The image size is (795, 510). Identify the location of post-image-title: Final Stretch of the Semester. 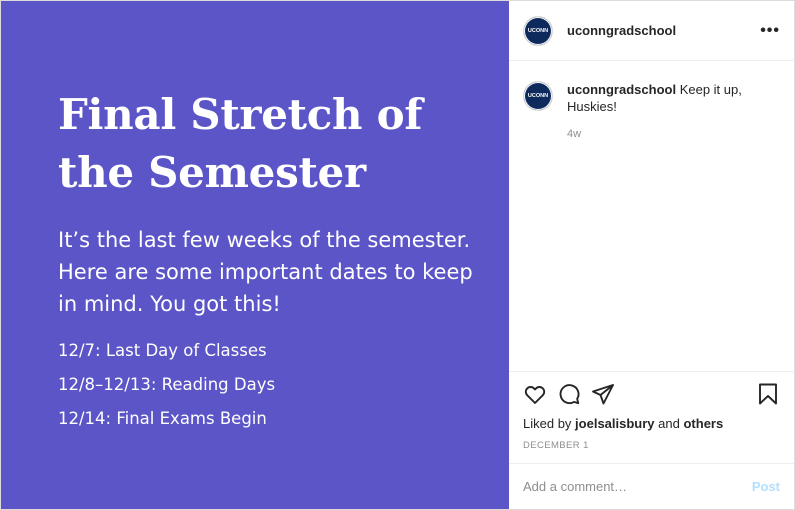
(240, 143).